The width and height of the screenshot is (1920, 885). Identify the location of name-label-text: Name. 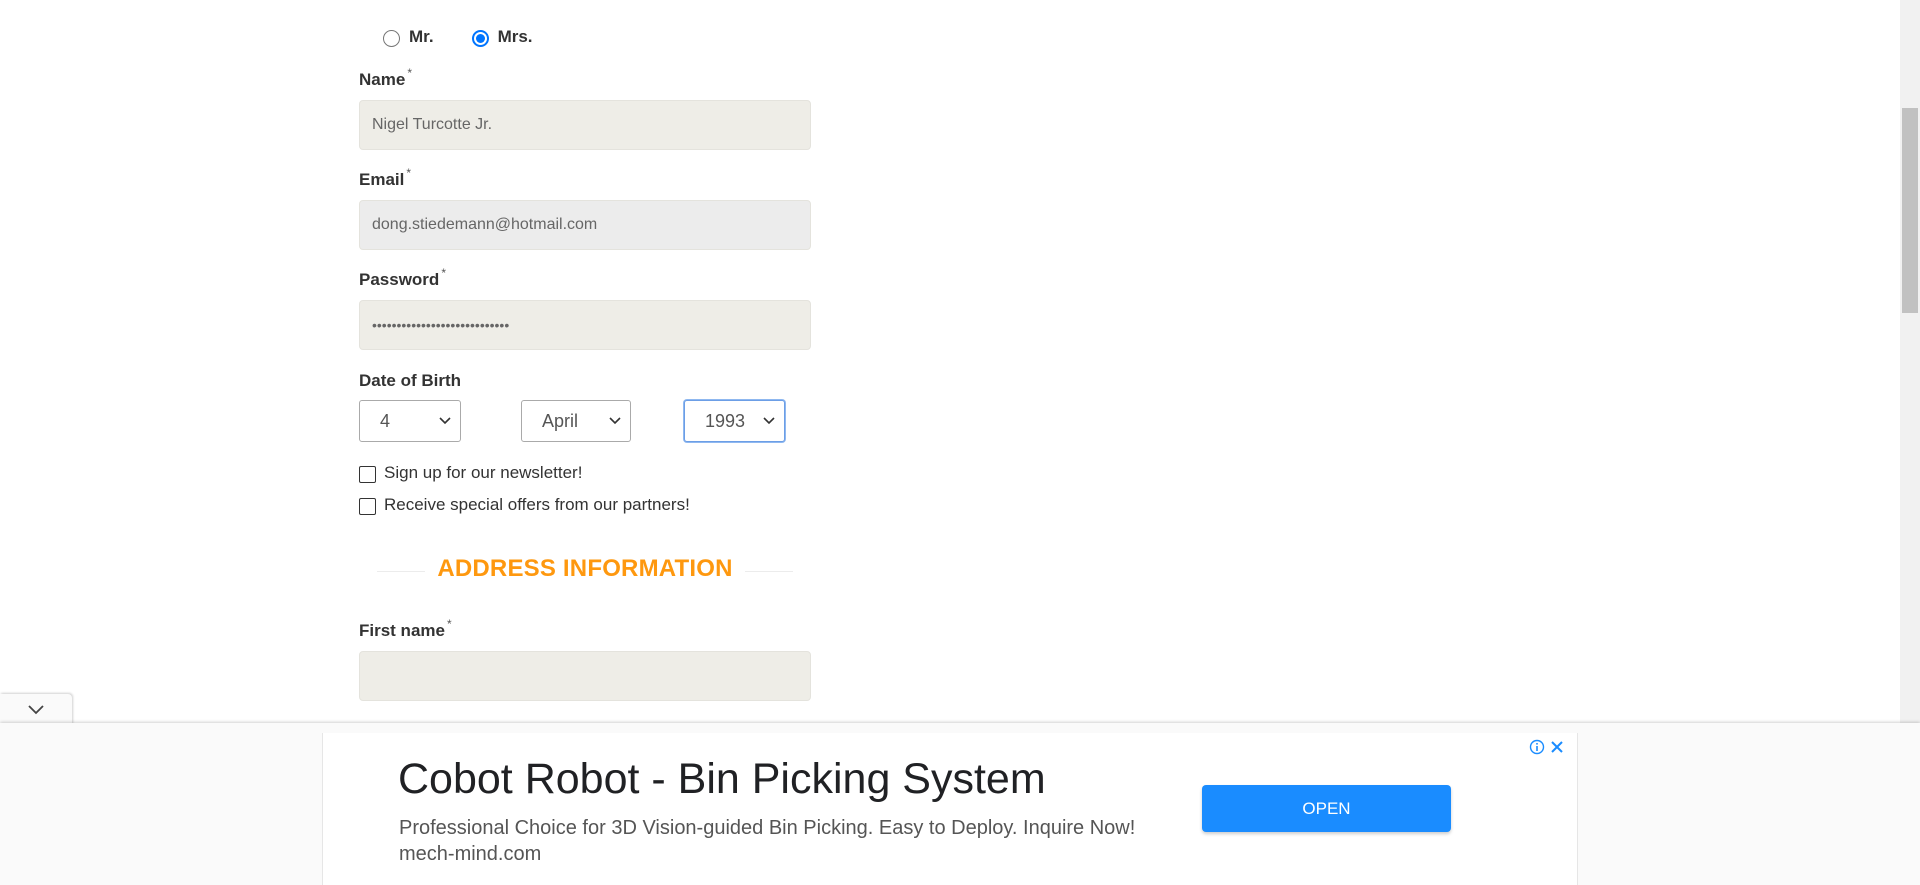
(382, 79).